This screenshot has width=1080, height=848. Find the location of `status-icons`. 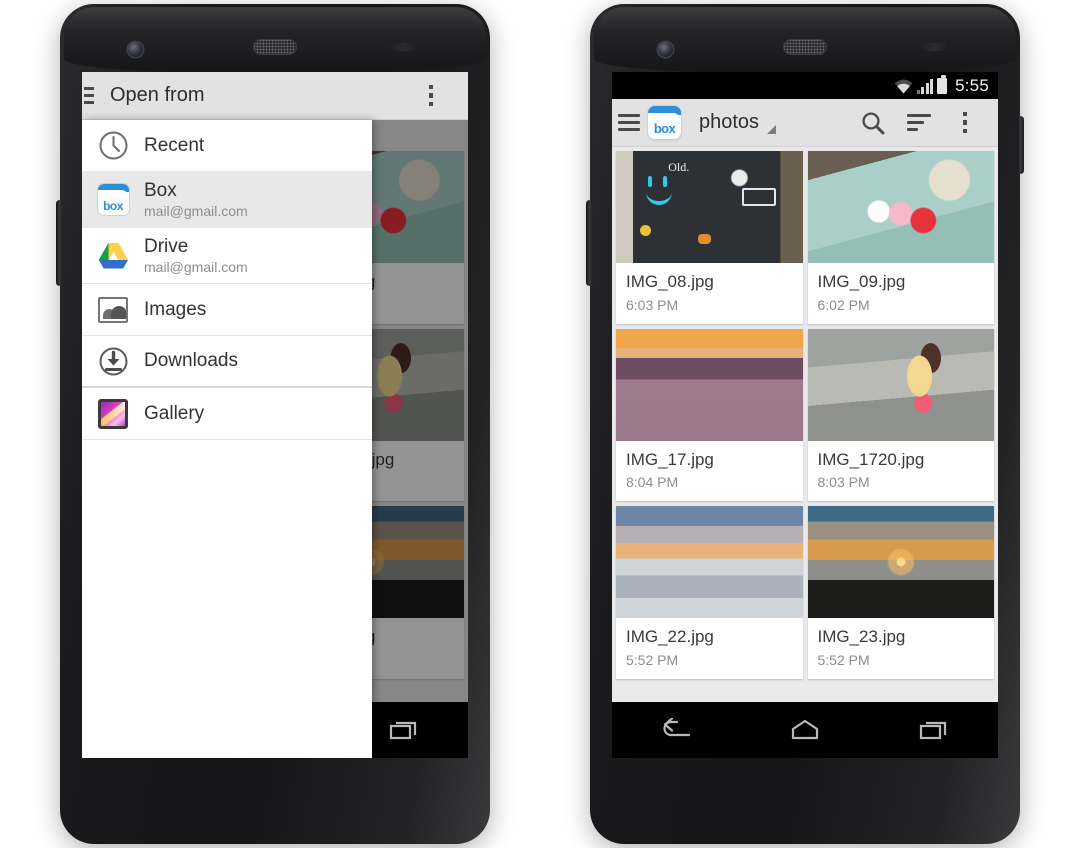

status-icons is located at coordinates (921, 84).